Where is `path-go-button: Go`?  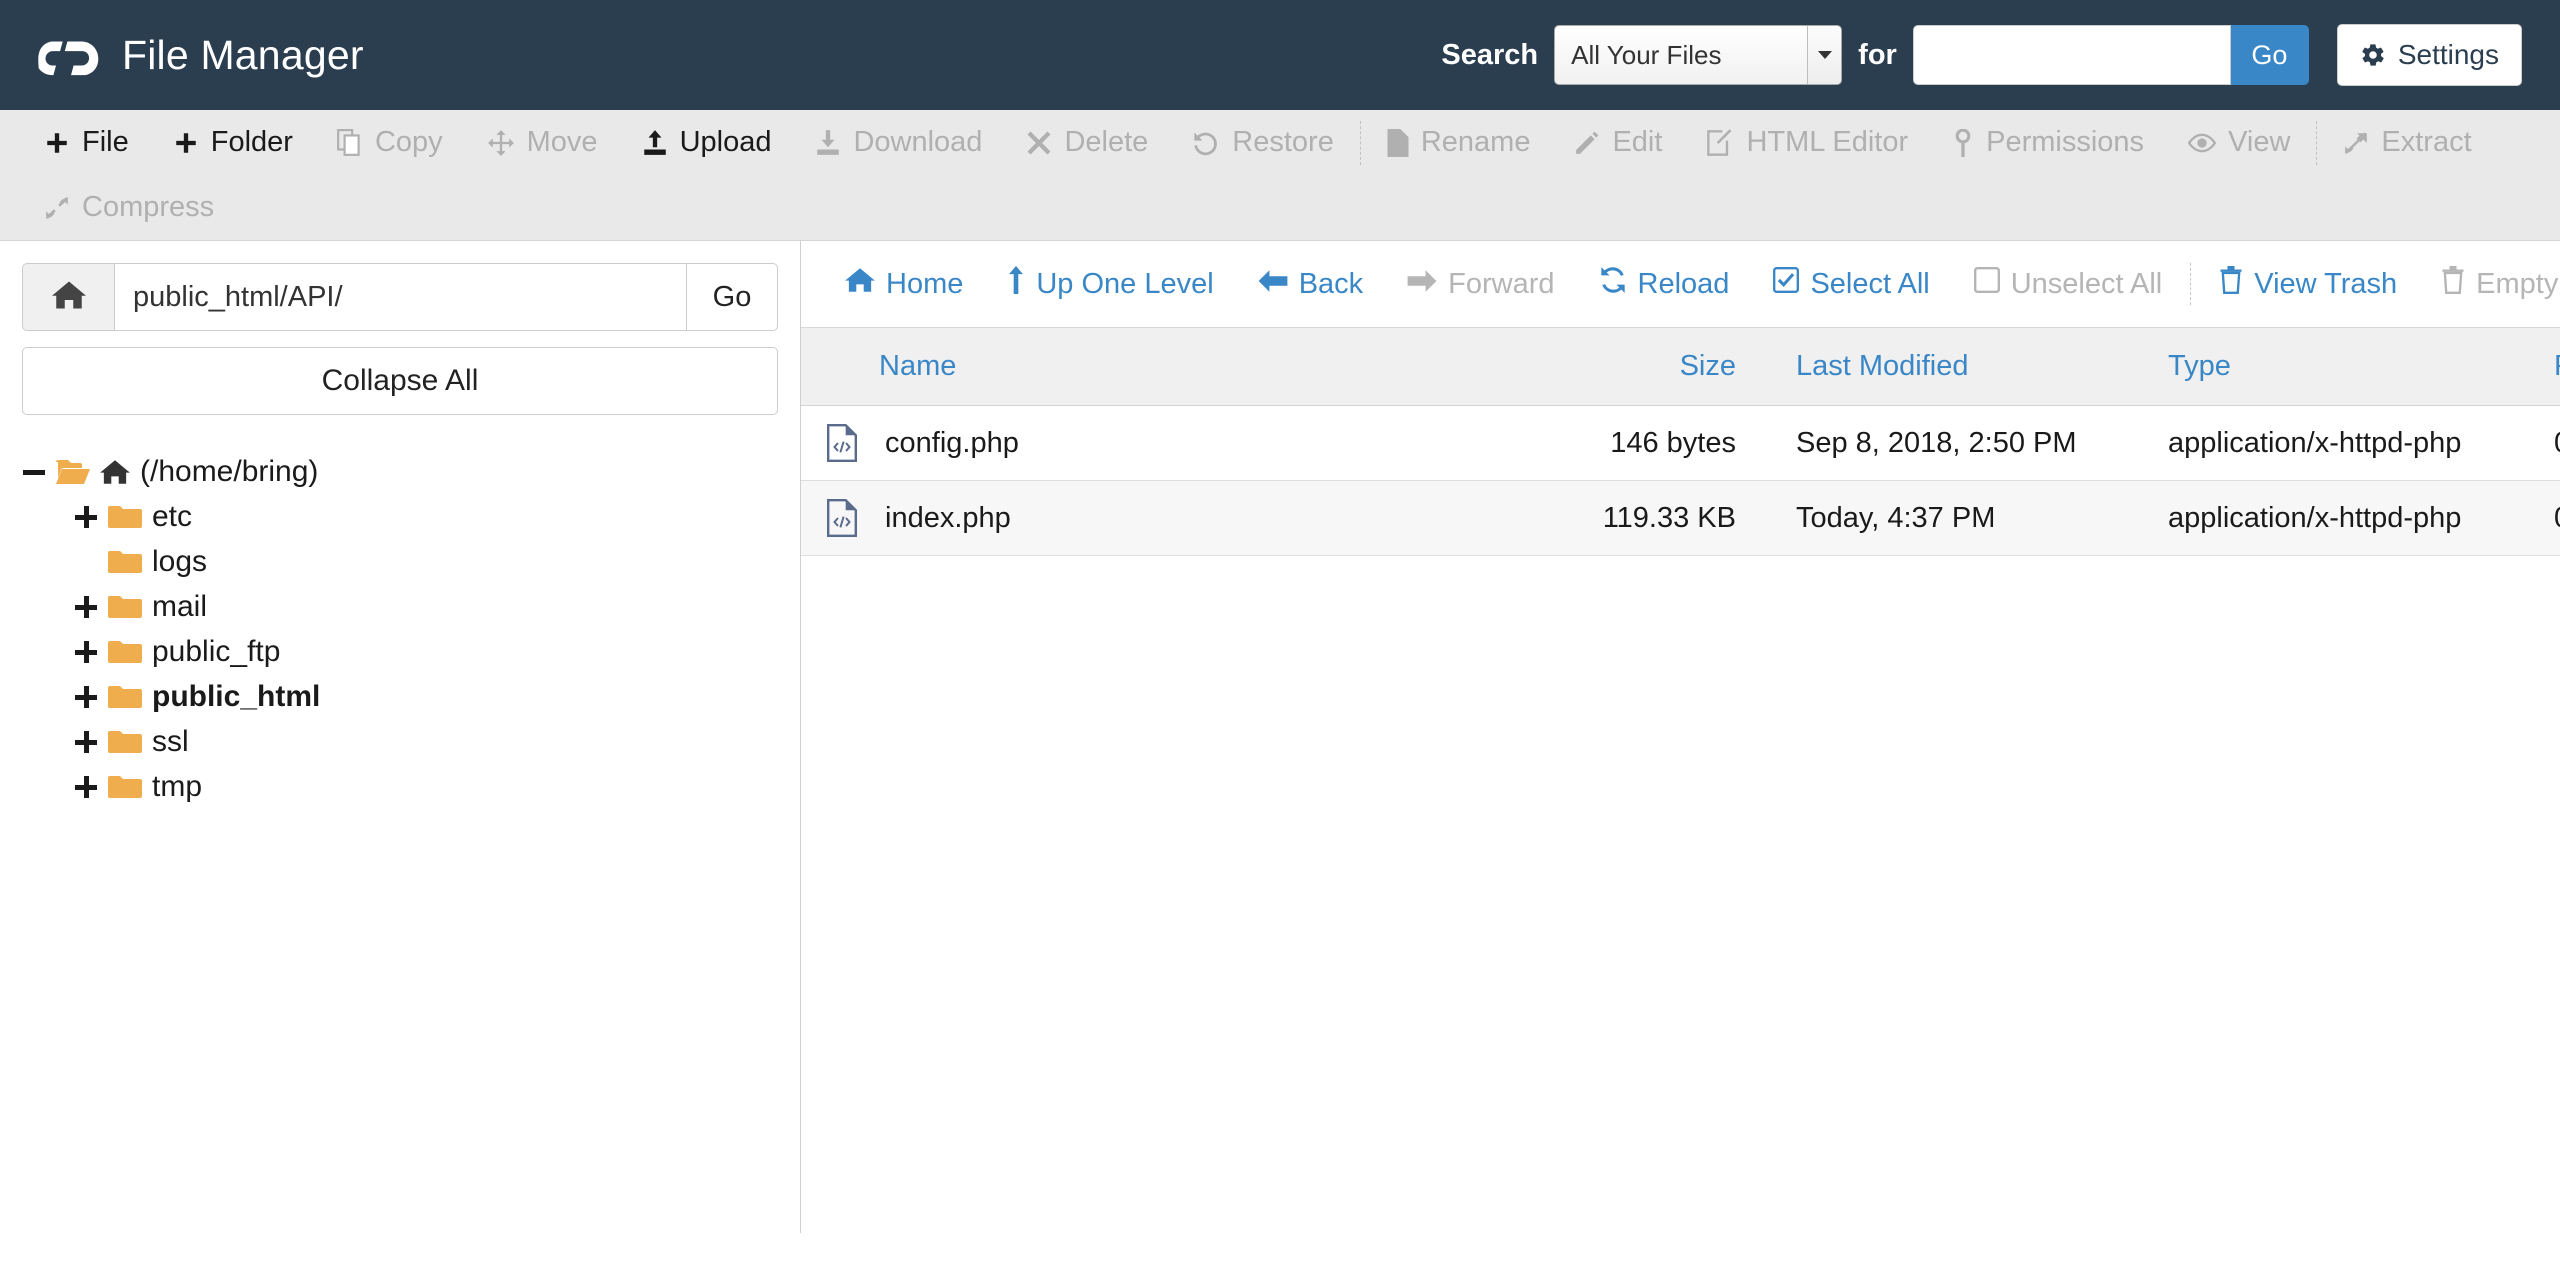
path-go-button: Go is located at coordinates (732, 297).